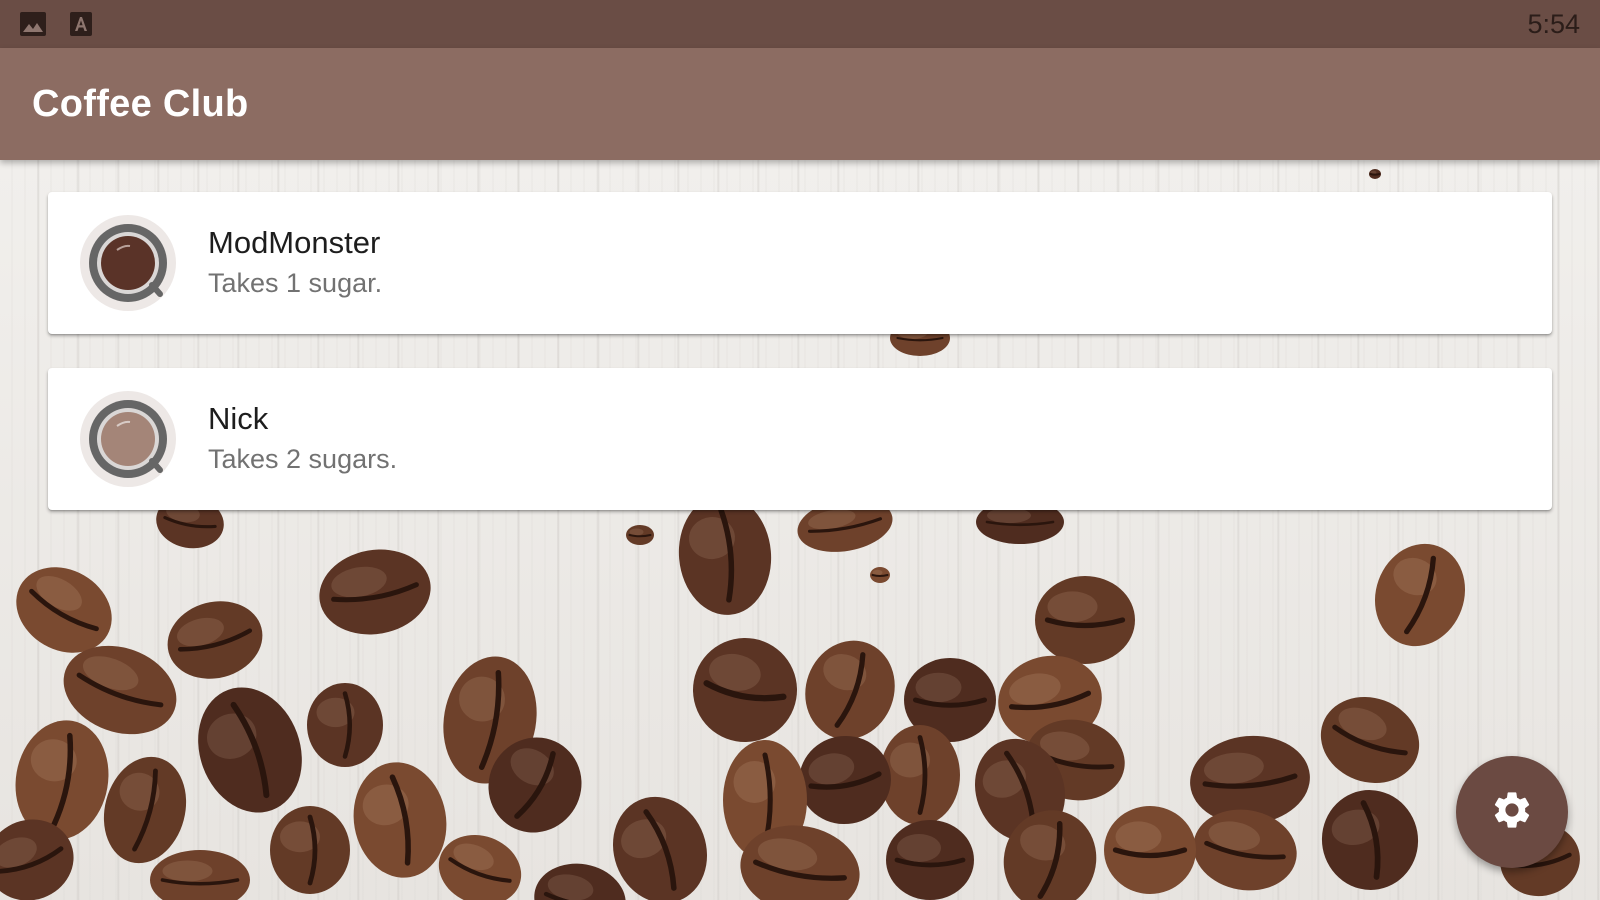 This screenshot has height=900, width=1600. Describe the element at coordinates (800, 24) in the screenshot. I see `status-bar: 5:54` at that location.